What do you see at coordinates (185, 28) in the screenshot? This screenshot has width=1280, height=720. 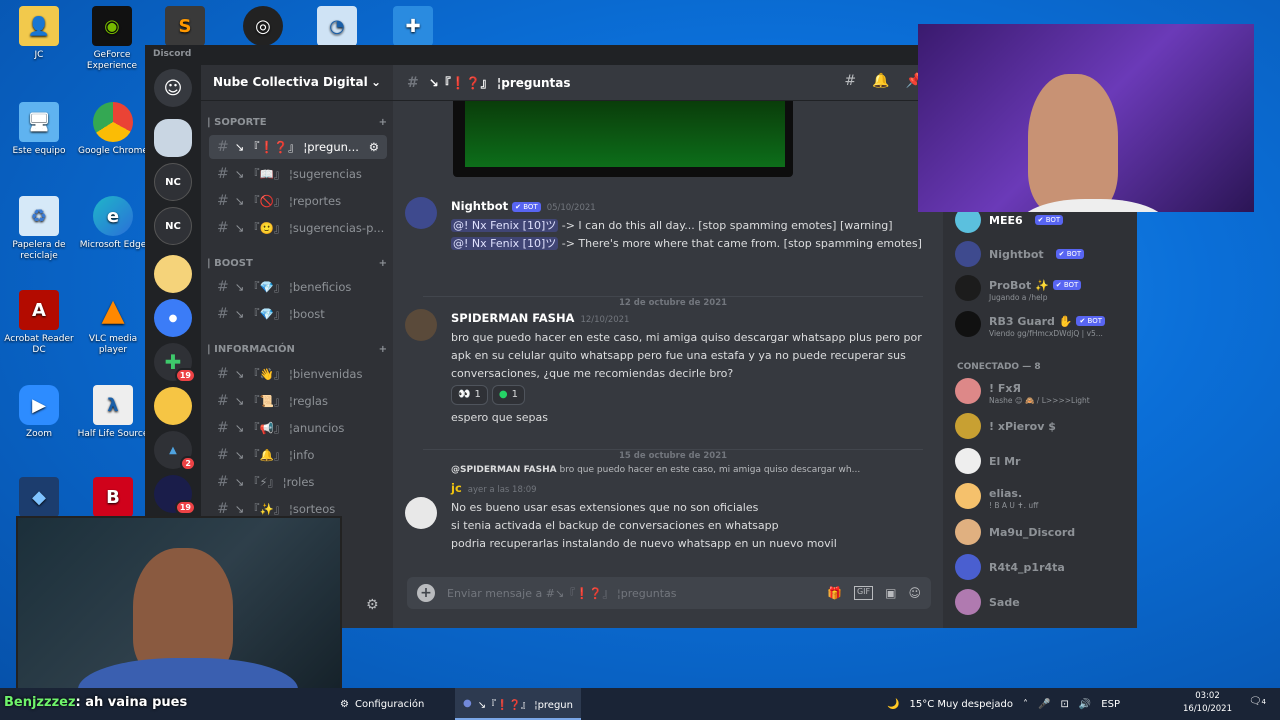 I see `desktop-icon-sublime: S` at bounding box center [185, 28].